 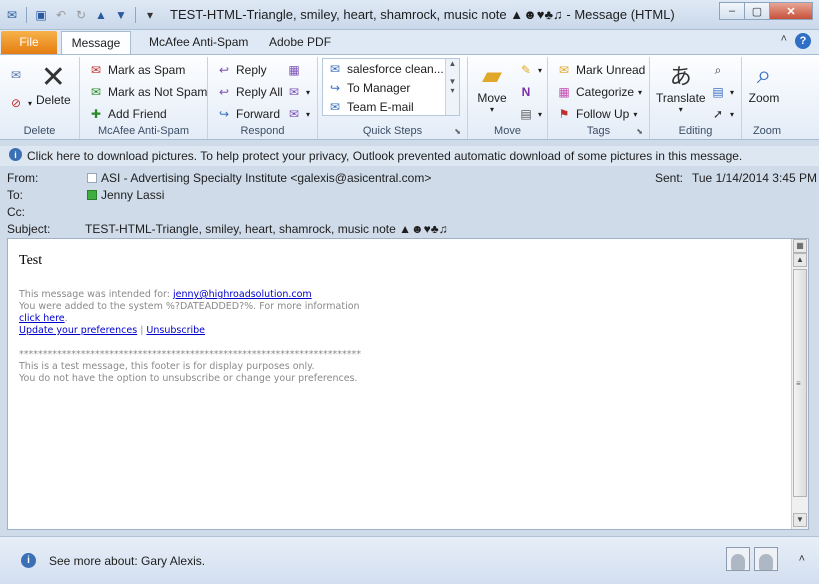 What do you see at coordinates (681, 98) in the screenshot?
I see `translate-label: Translate` at bounding box center [681, 98].